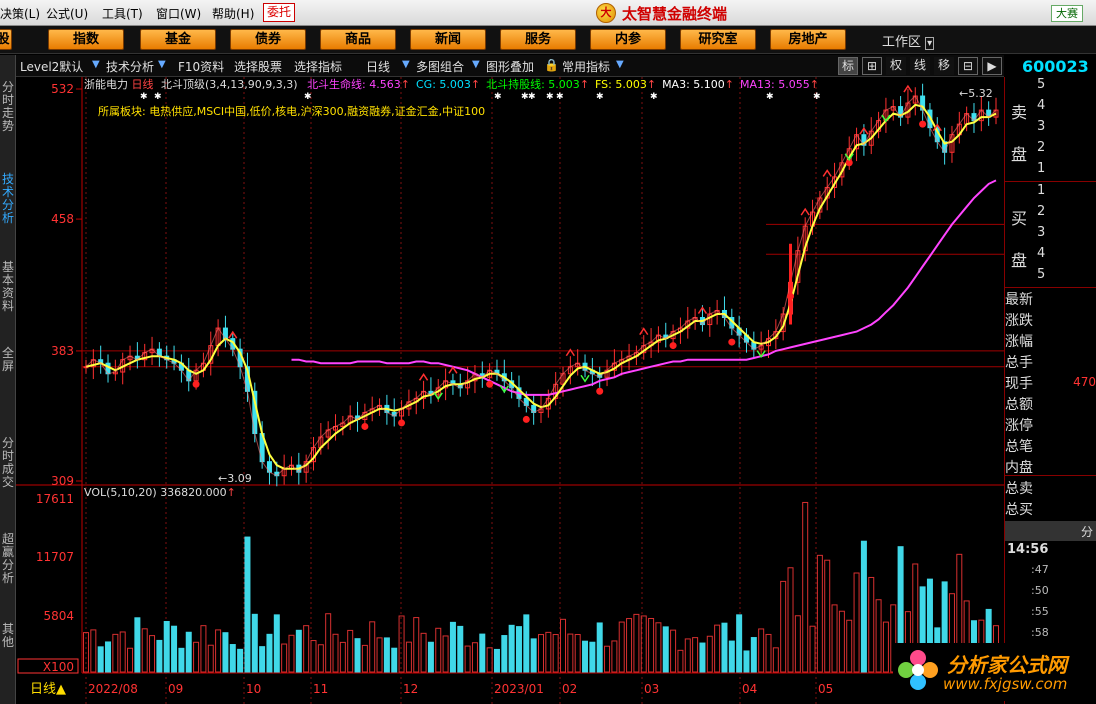 This screenshot has height=704, width=1096. I want to click on flower-logo-icon, so click(918, 670).